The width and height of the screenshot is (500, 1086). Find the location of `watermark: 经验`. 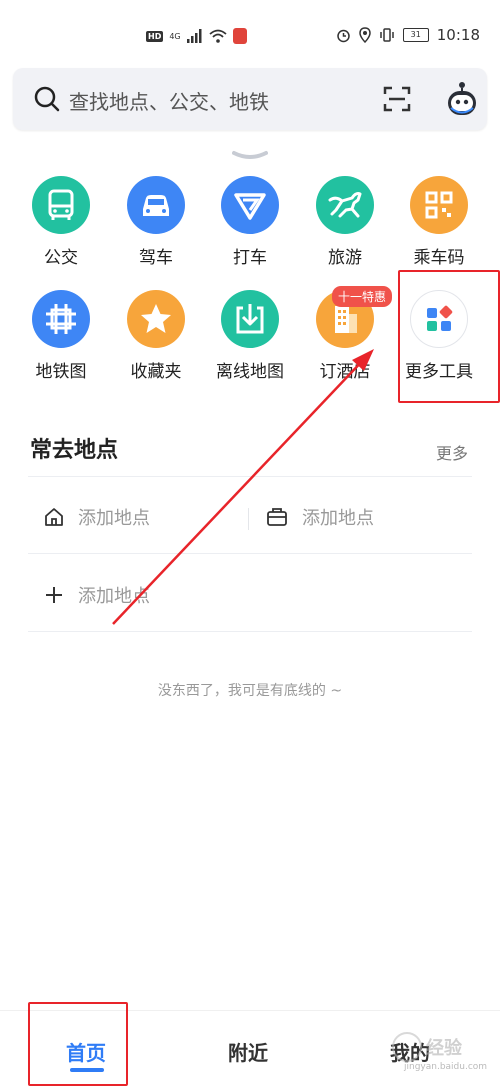

watermark: 经验 is located at coordinates (427, 1047).